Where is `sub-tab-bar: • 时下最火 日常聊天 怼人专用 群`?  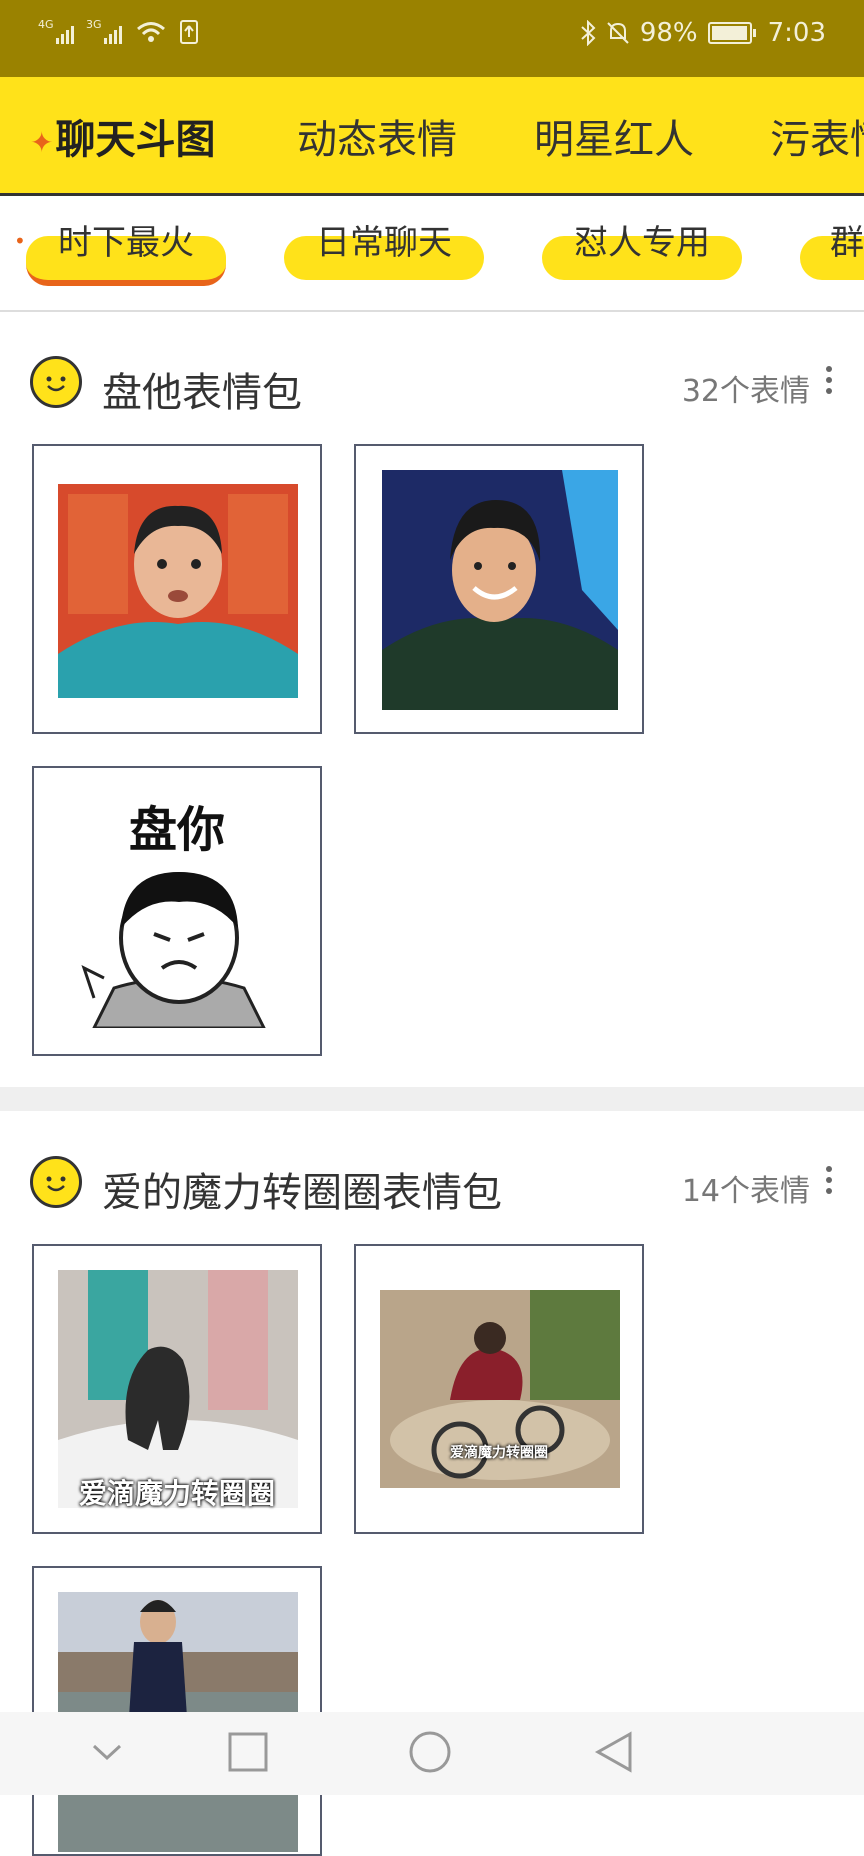 sub-tab-bar: • 时下最火 日常聊天 怼人专用 群 is located at coordinates (432, 254).